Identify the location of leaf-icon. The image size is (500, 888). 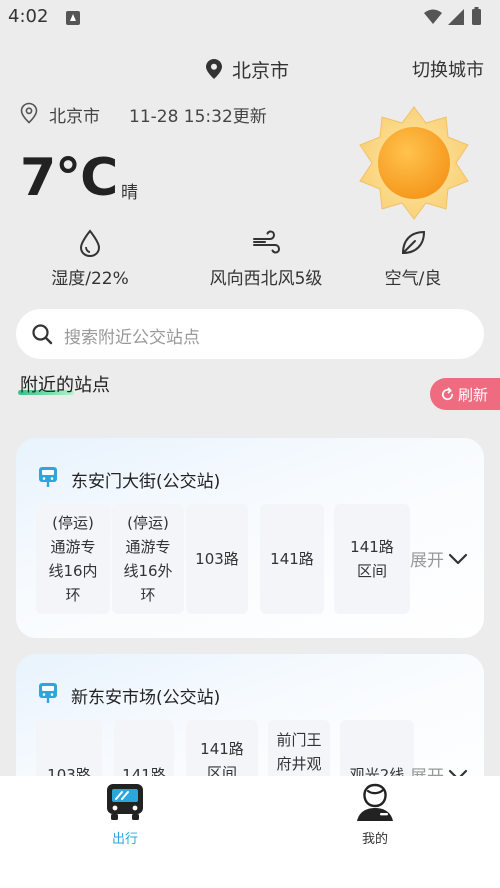
(413, 242).